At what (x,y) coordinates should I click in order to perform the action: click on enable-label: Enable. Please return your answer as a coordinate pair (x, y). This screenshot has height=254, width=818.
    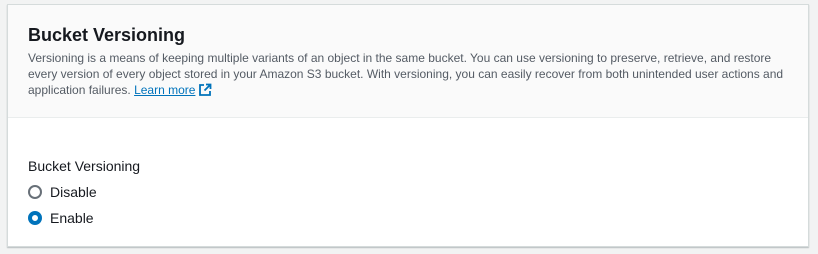
    Looking at the image, I should click on (72, 218).